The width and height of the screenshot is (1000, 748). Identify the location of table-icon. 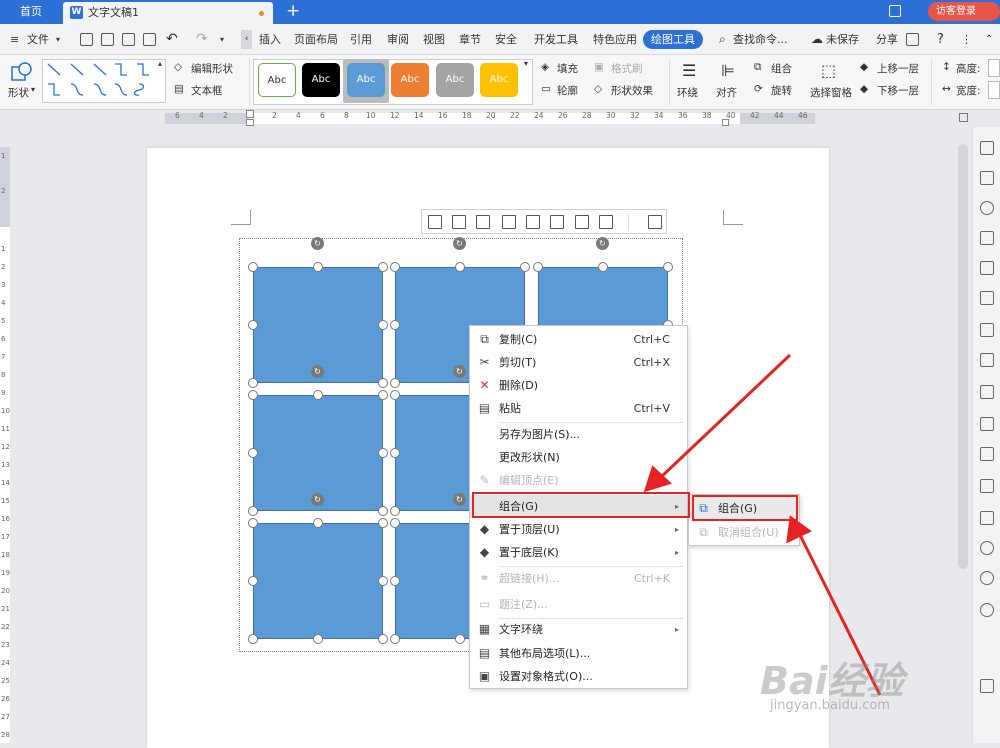
(987, 298).